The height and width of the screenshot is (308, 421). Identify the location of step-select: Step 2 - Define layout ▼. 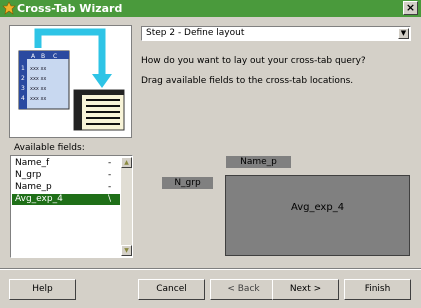
(276, 33).